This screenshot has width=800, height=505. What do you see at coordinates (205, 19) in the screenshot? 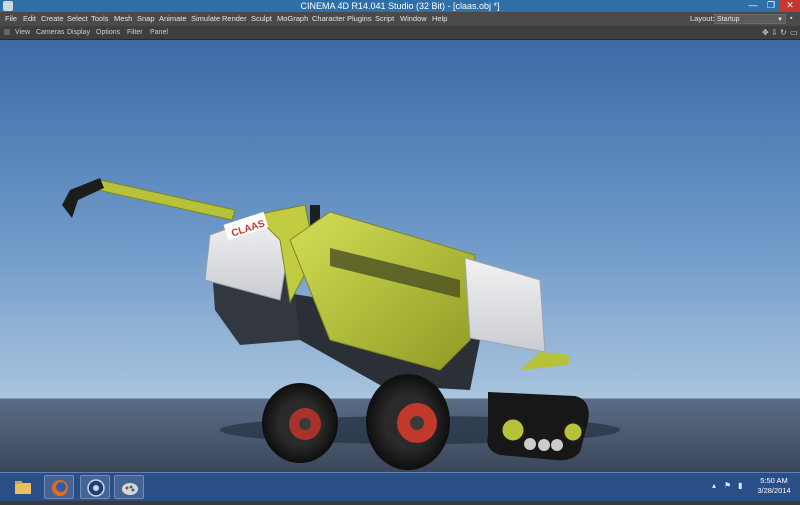
I see `menu-simulate: Simulate` at bounding box center [205, 19].